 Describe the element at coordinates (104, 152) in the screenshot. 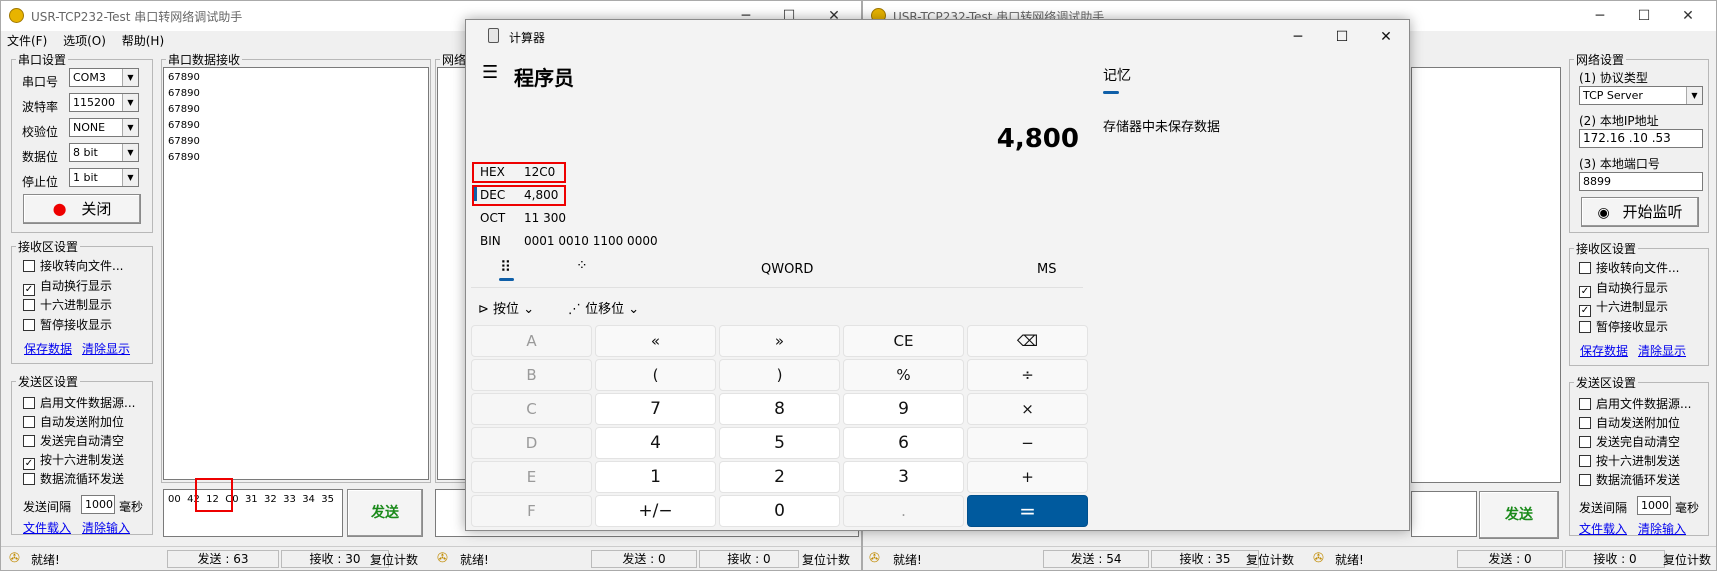

I see `databits-select: 8 bit ▼` at that location.